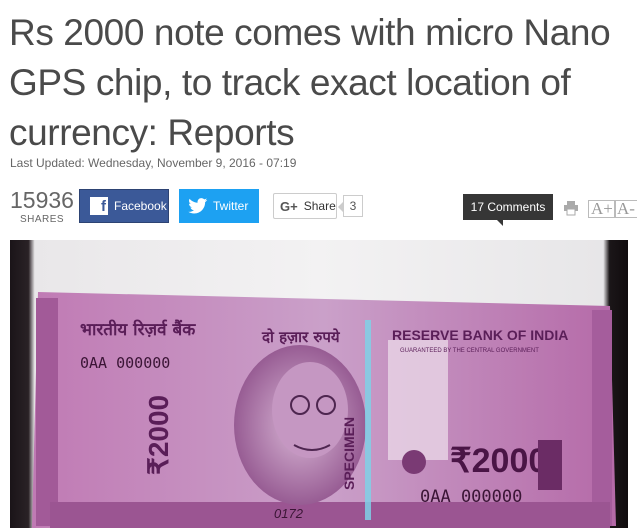 The width and height of the screenshot is (637, 528). What do you see at coordinates (289, 206) in the screenshot?
I see `google-plus-icon: G+` at bounding box center [289, 206].